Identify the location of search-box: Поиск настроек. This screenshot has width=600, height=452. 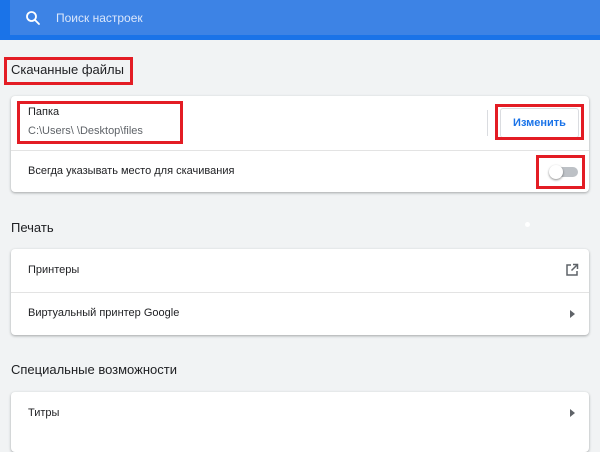
(305, 17).